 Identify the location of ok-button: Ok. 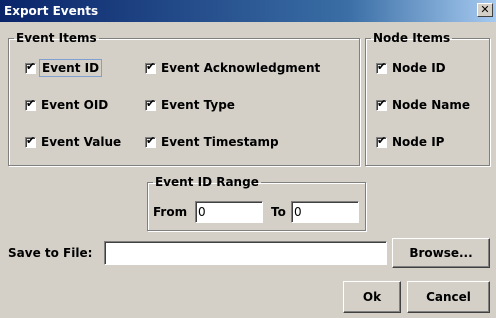
(372, 297).